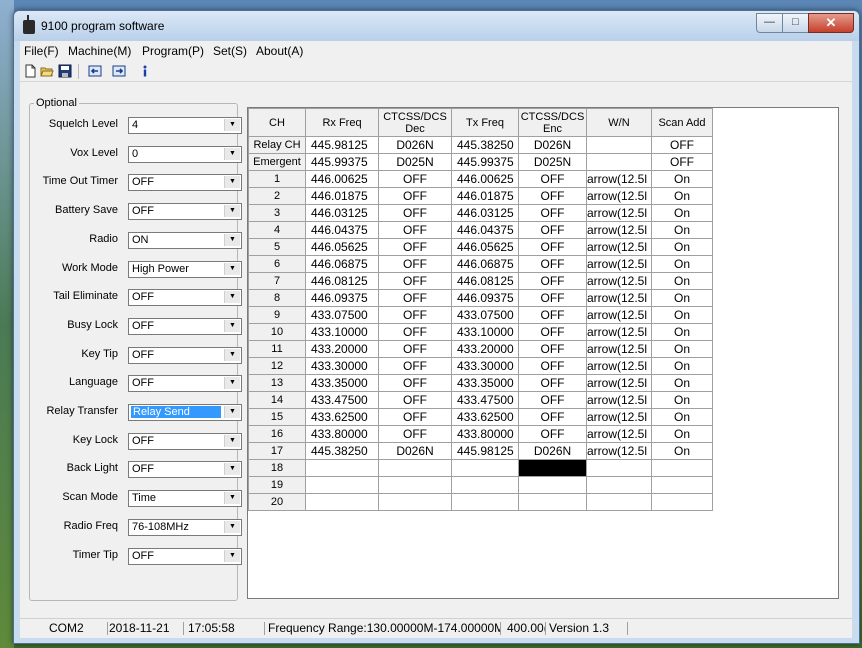 This screenshot has height=648, width=862. I want to click on option-dropdown: 76-108MHz ▼, so click(185, 527).